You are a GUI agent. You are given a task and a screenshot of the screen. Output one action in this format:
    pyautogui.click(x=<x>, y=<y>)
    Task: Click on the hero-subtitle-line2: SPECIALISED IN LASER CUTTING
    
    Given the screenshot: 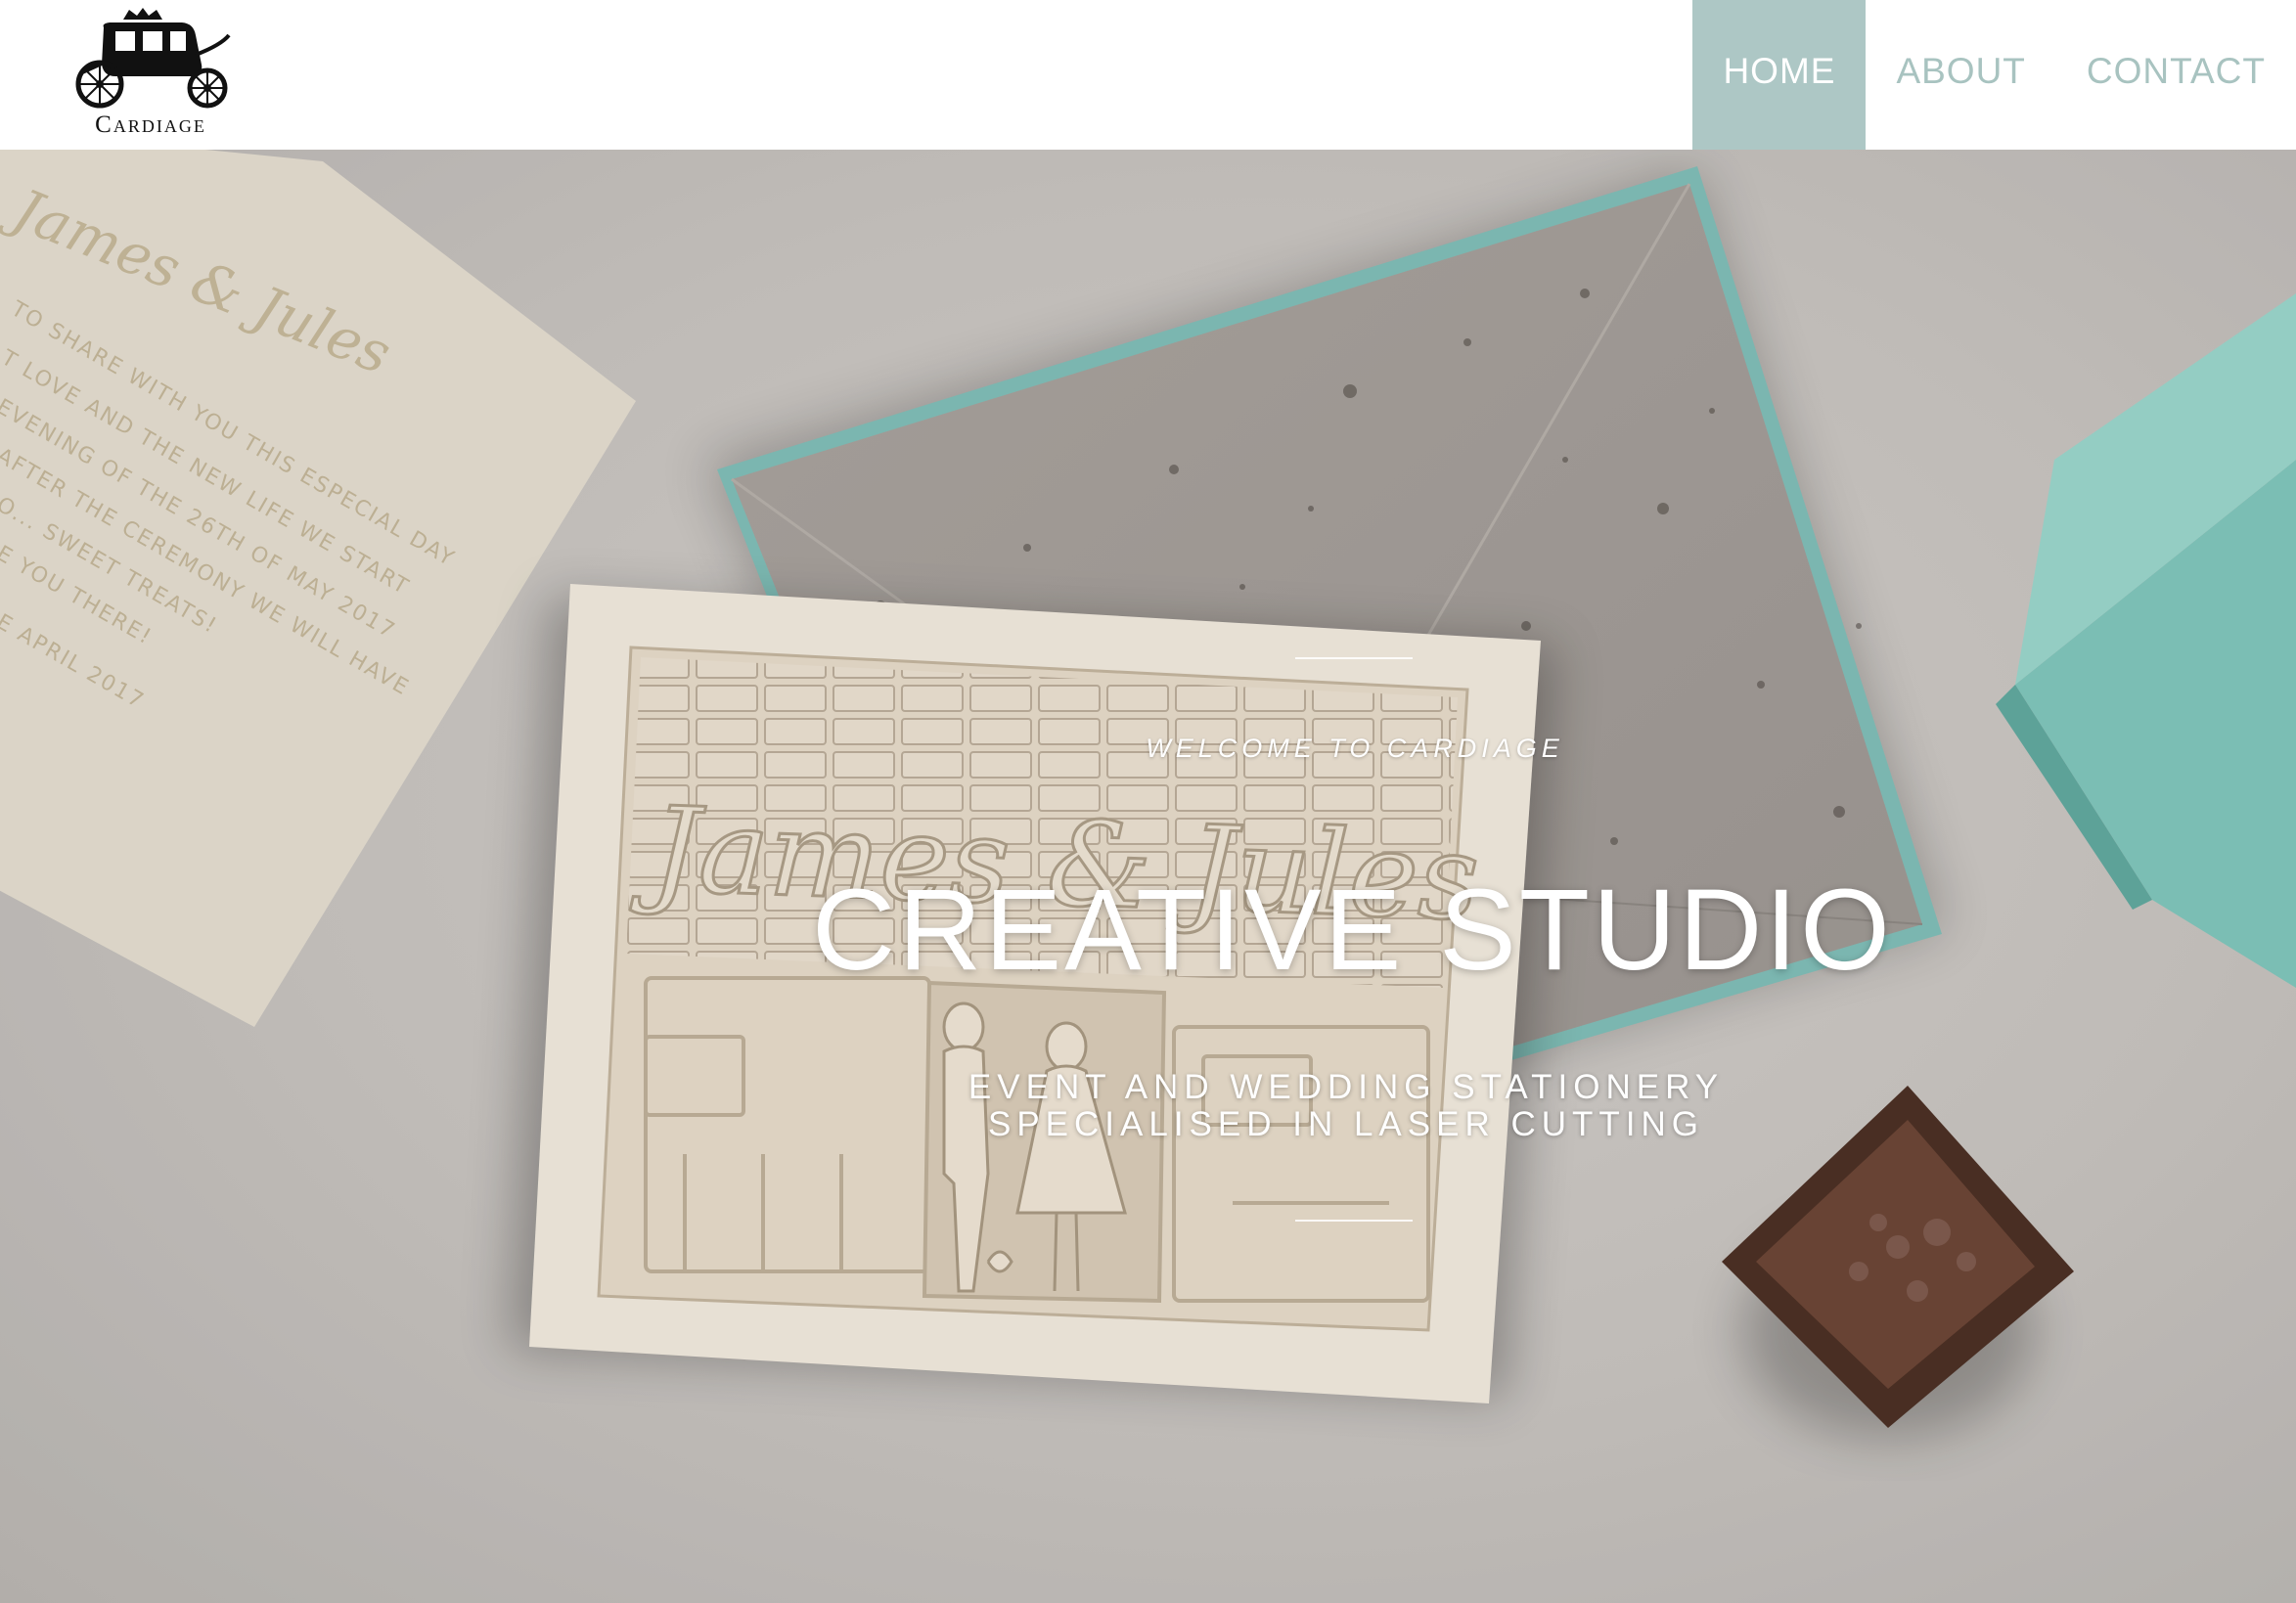 What is the action you would take?
    pyautogui.click(x=1346, y=1124)
    